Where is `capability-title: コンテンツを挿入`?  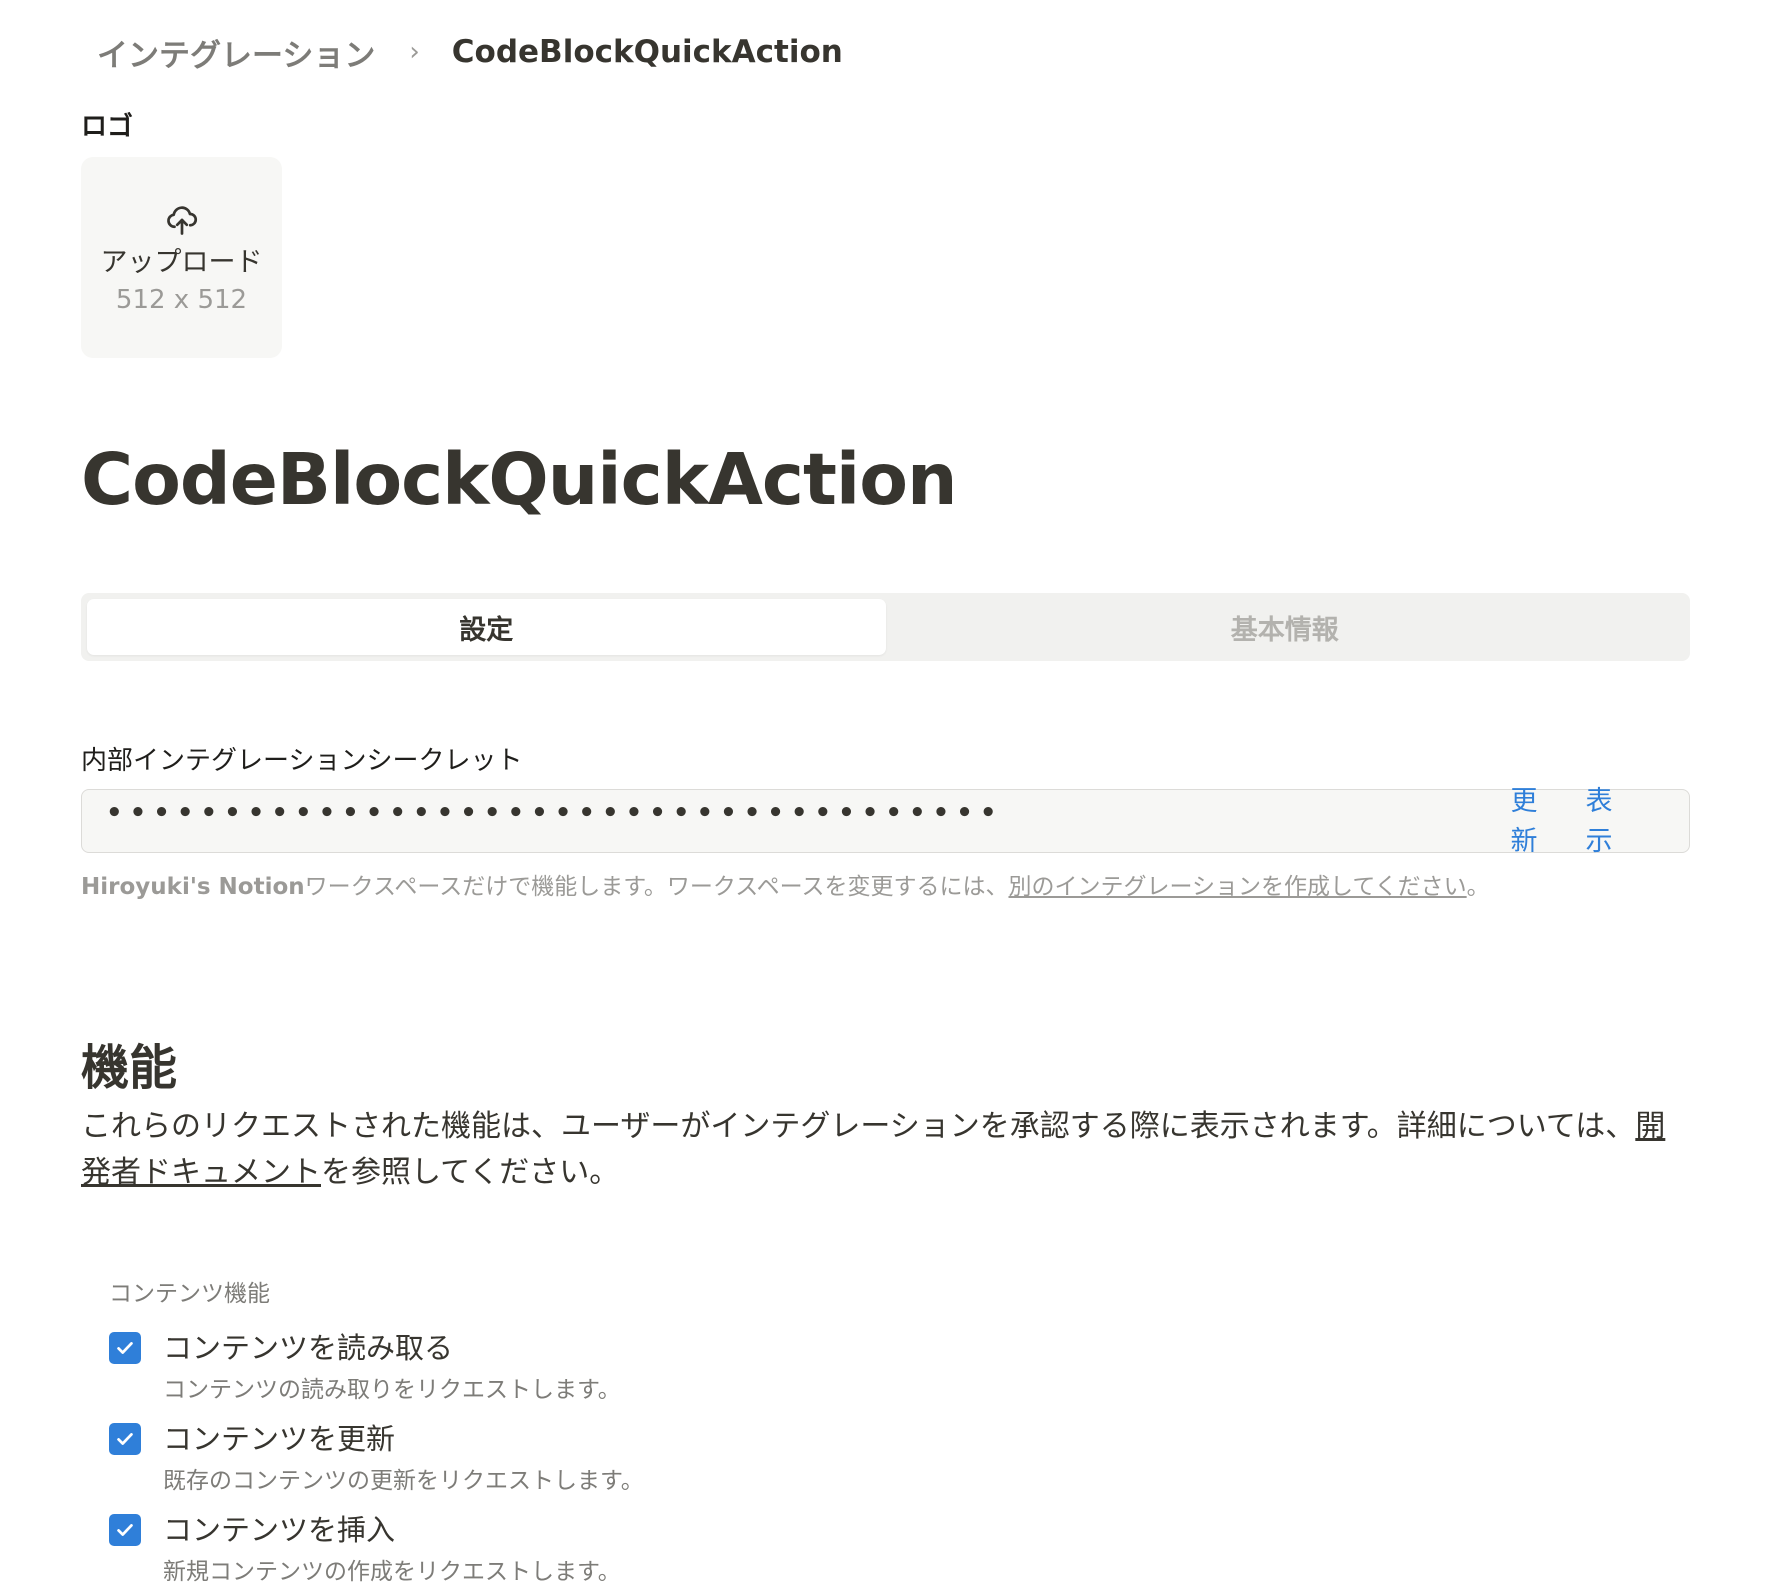
capability-title: コンテンツを挿入 is located at coordinates (279, 1530).